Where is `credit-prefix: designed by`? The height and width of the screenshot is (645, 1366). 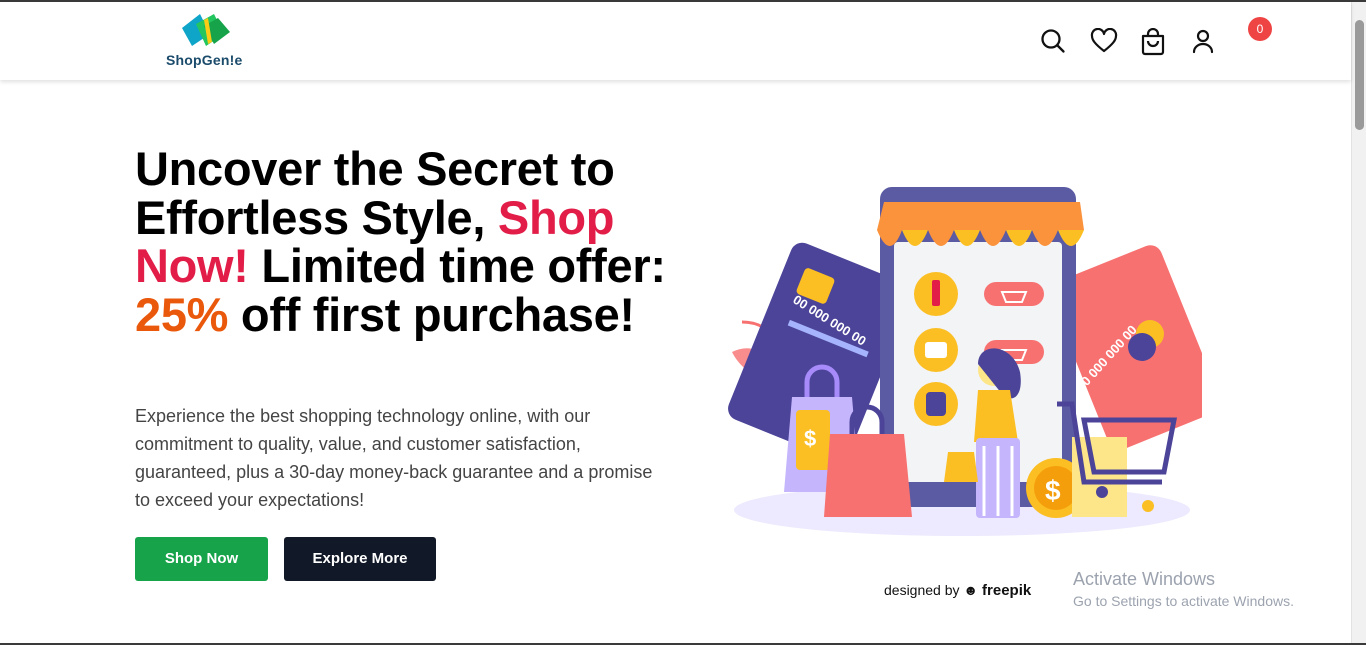 credit-prefix: designed by is located at coordinates (922, 590).